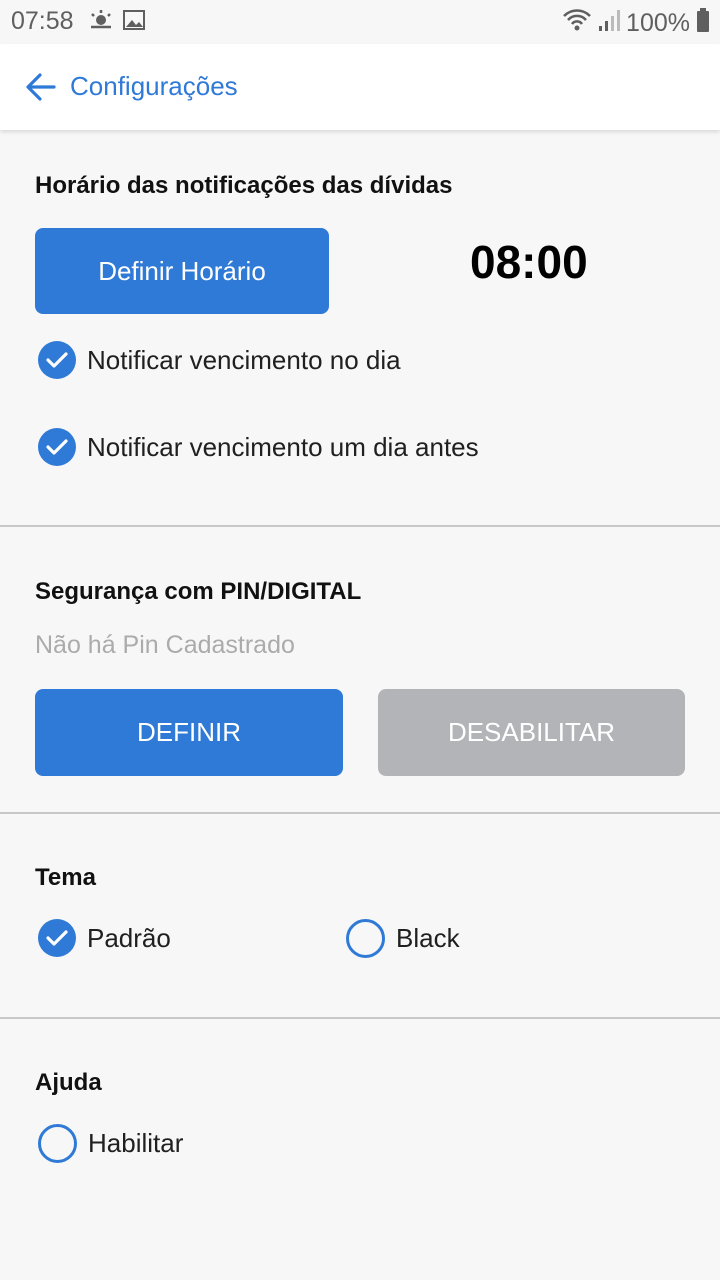 This screenshot has height=1280, width=720. What do you see at coordinates (360, 22) in the screenshot?
I see `status-bar: 07:58 100%` at bounding box center [360, 22].